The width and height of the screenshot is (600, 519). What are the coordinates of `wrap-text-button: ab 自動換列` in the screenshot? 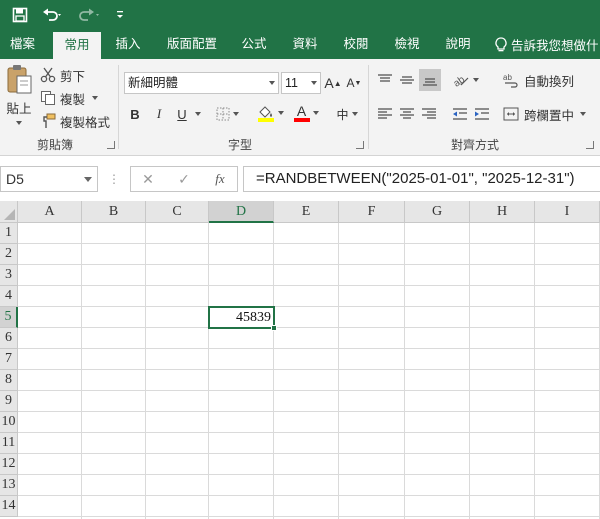 It's located at (538, 80).